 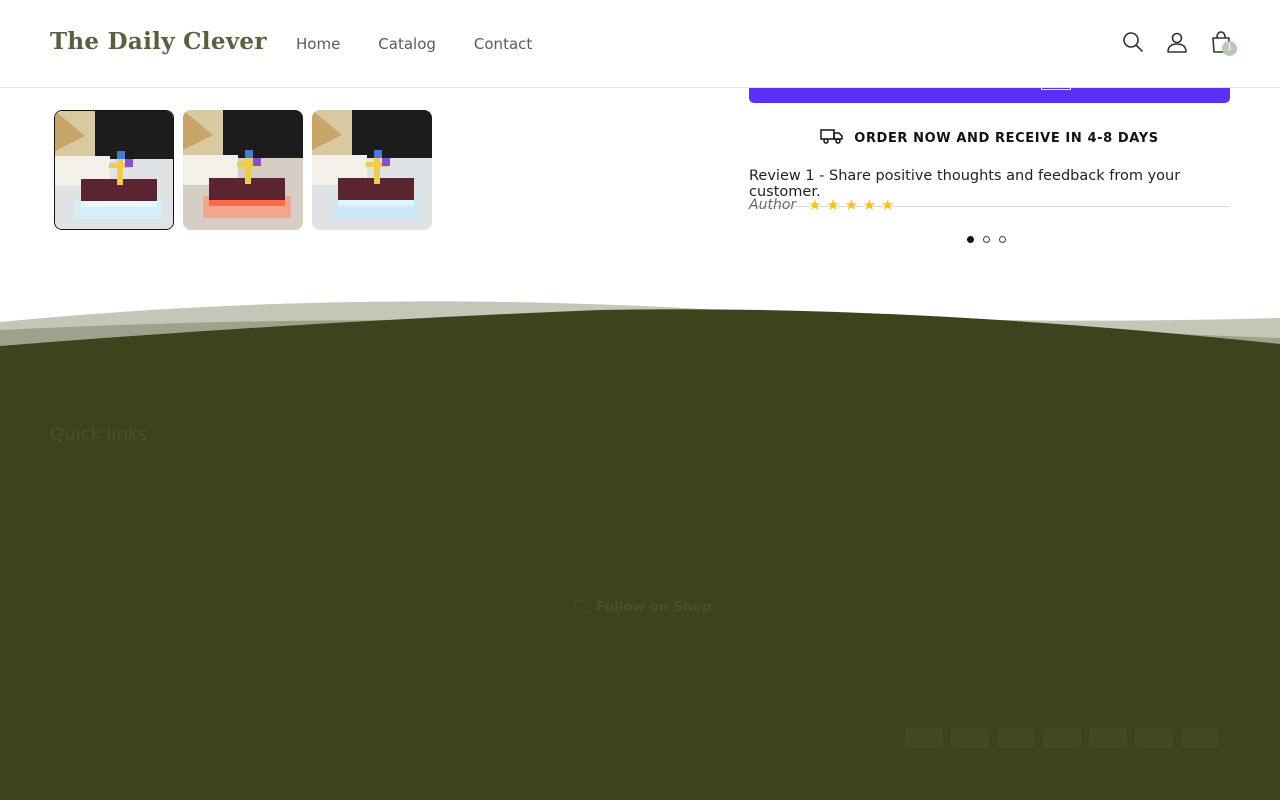 What do you see at coordinates (773, 205) in the screenshot?
I see `review-author: Author` at bounding box center [773, 205].